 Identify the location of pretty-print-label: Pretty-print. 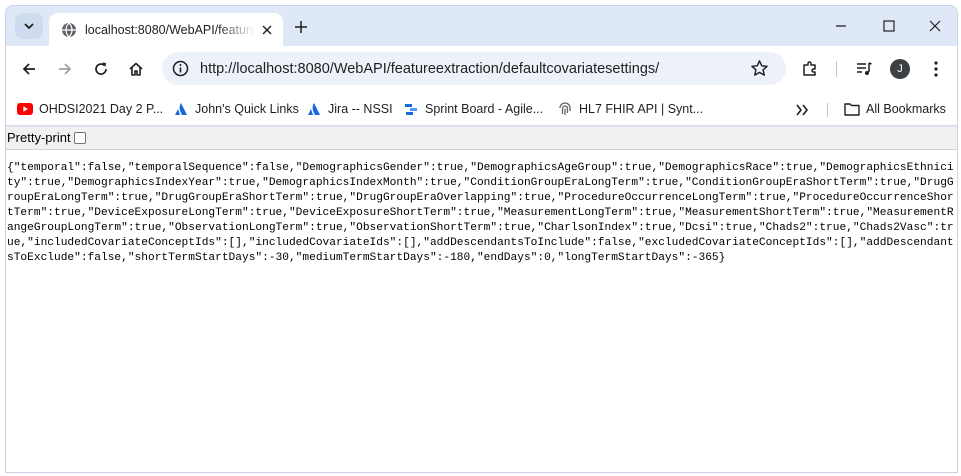
(39, 137).